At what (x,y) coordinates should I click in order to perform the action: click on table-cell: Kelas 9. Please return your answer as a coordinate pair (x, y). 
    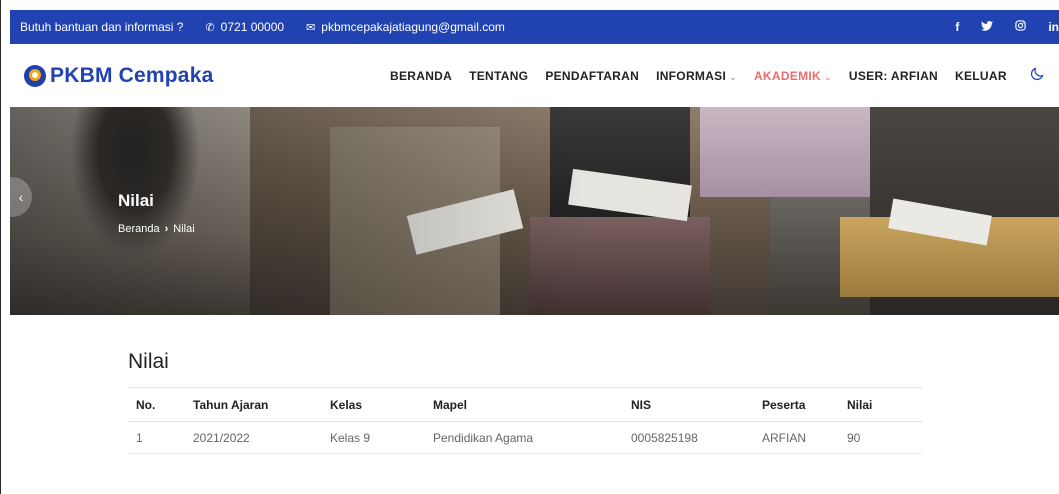
    Looking at the image, I should click on (373, 437).